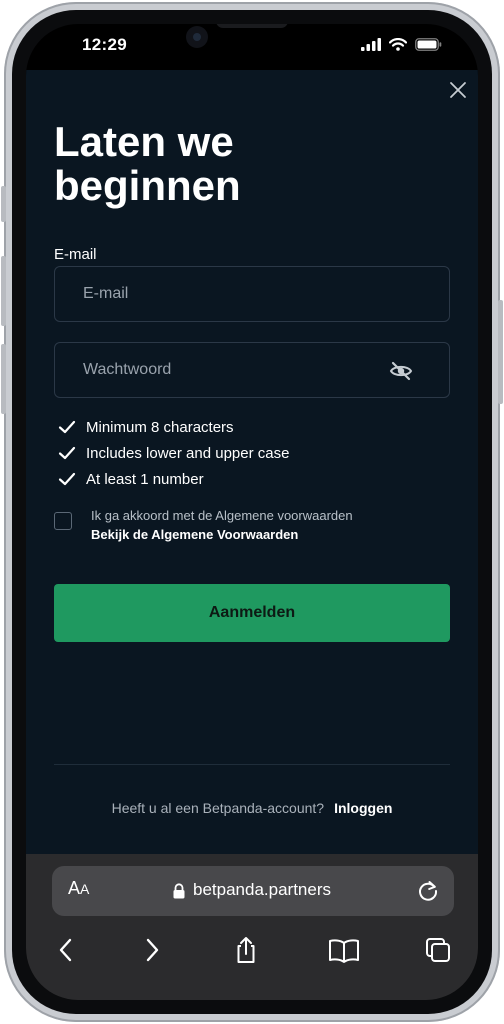 The image size is (504, 1024). I want to click on reload-icon, so click(428, 890).